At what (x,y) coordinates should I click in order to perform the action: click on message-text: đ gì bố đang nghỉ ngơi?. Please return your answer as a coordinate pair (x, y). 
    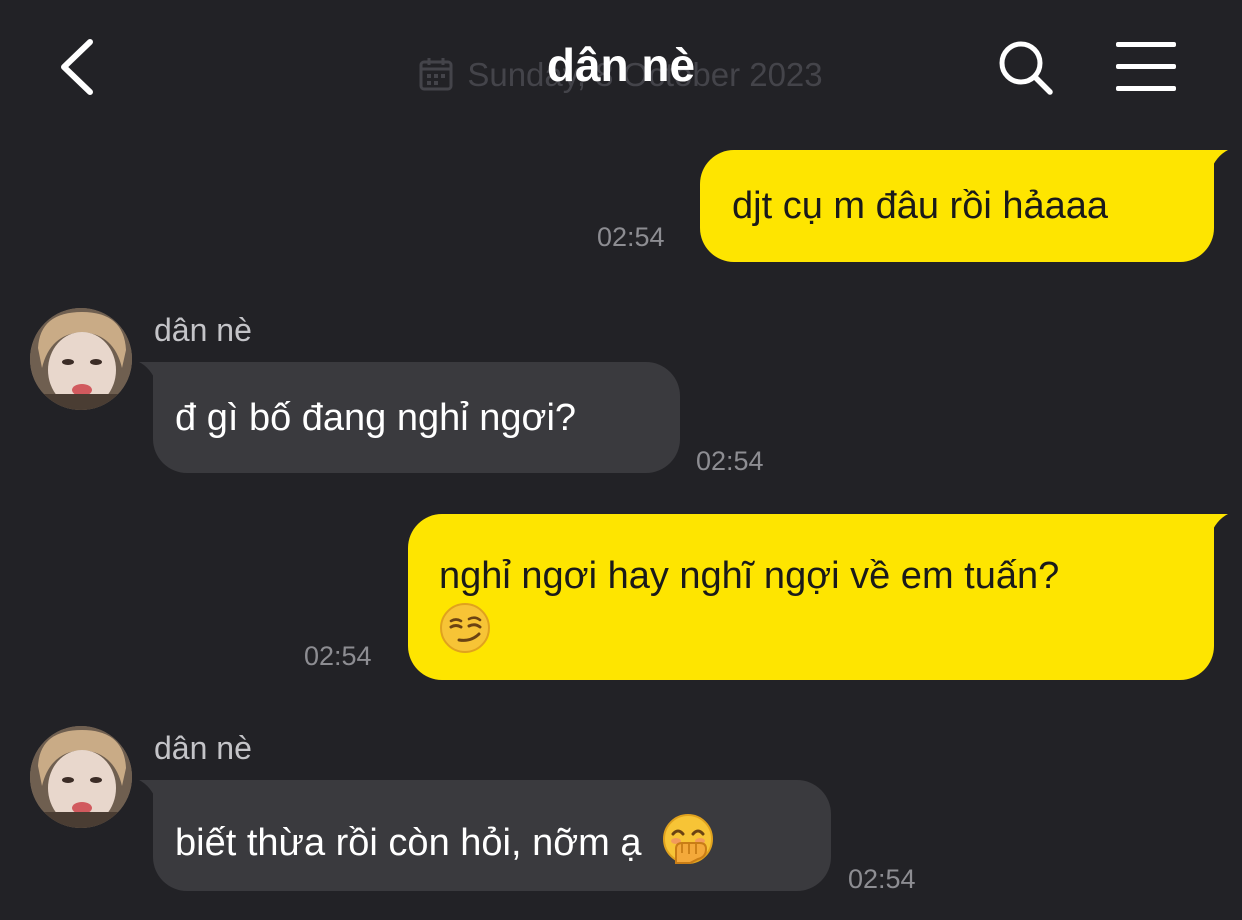
    Looking at the image, I should click on (376, 418).